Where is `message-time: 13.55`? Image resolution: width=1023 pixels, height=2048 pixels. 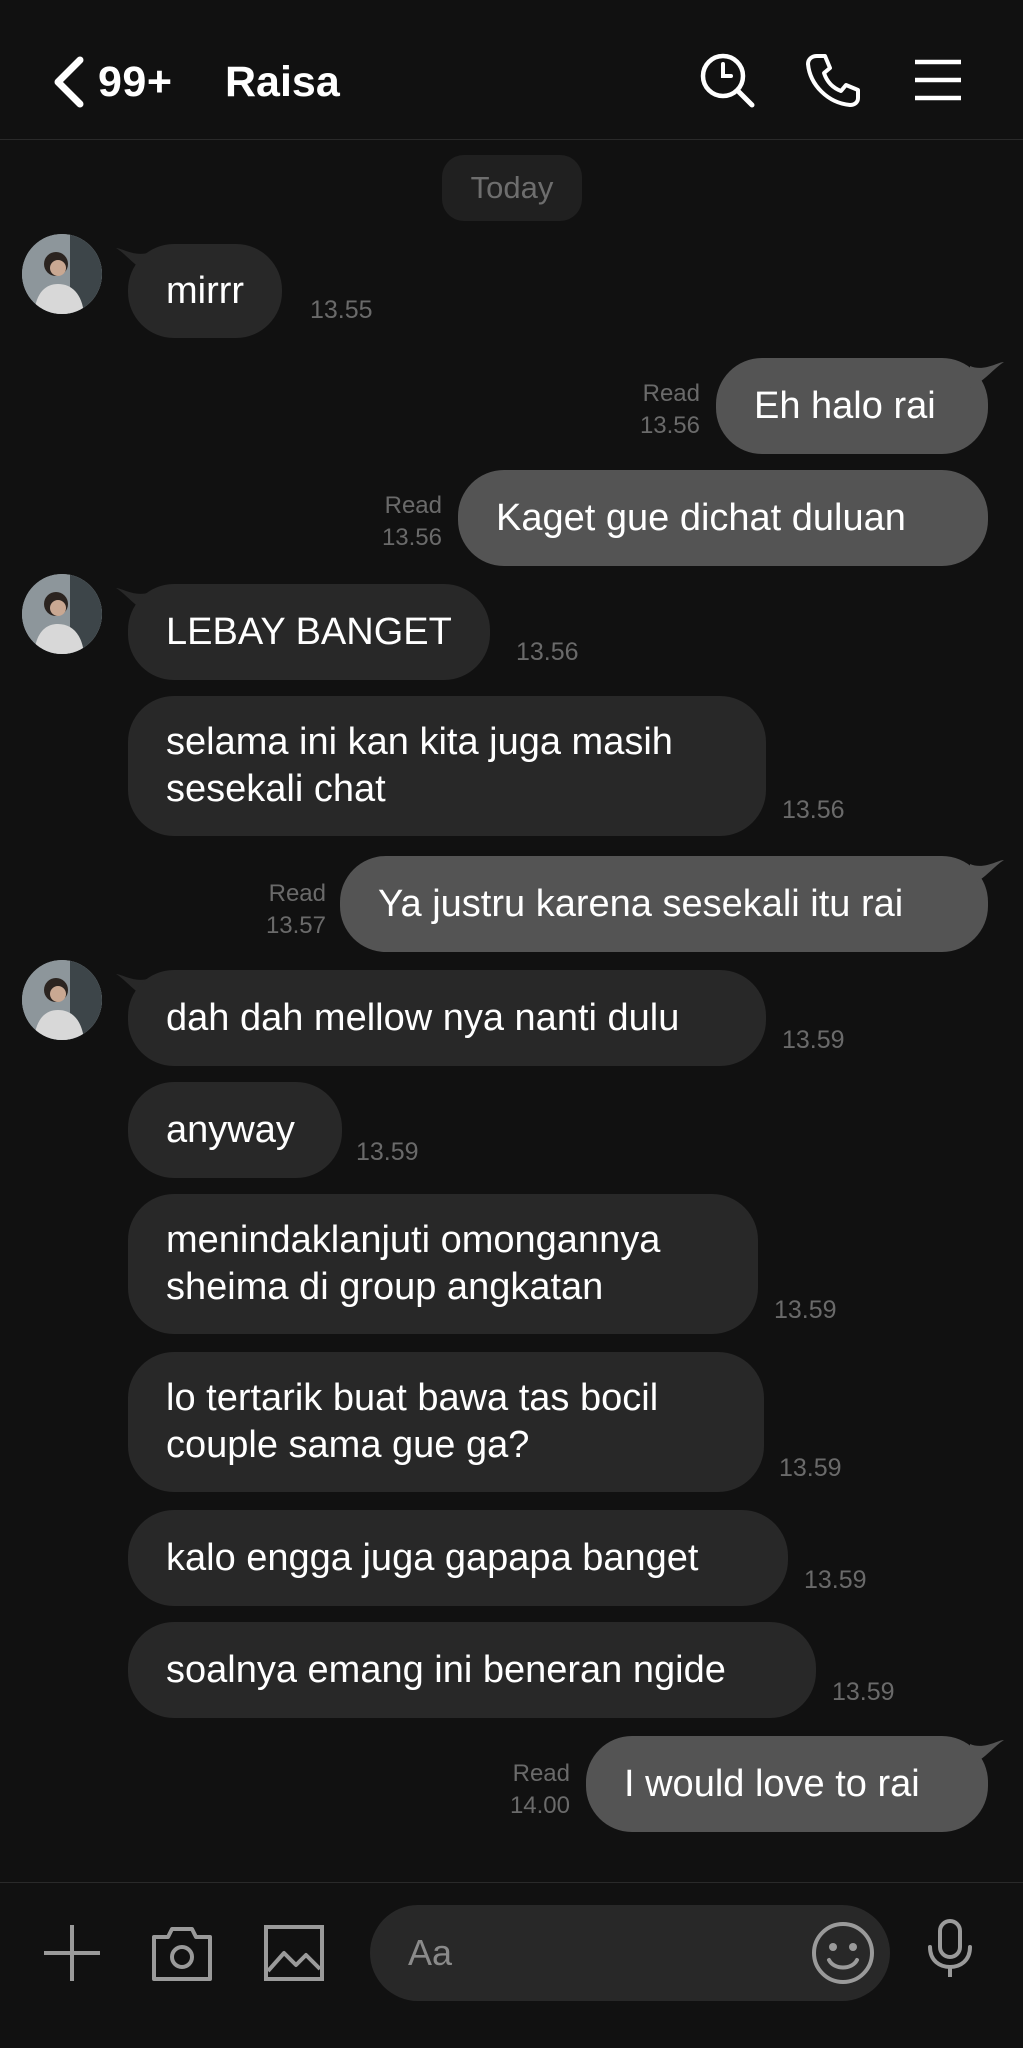
message-time: 13.55 is located at coordinates (341, 310).